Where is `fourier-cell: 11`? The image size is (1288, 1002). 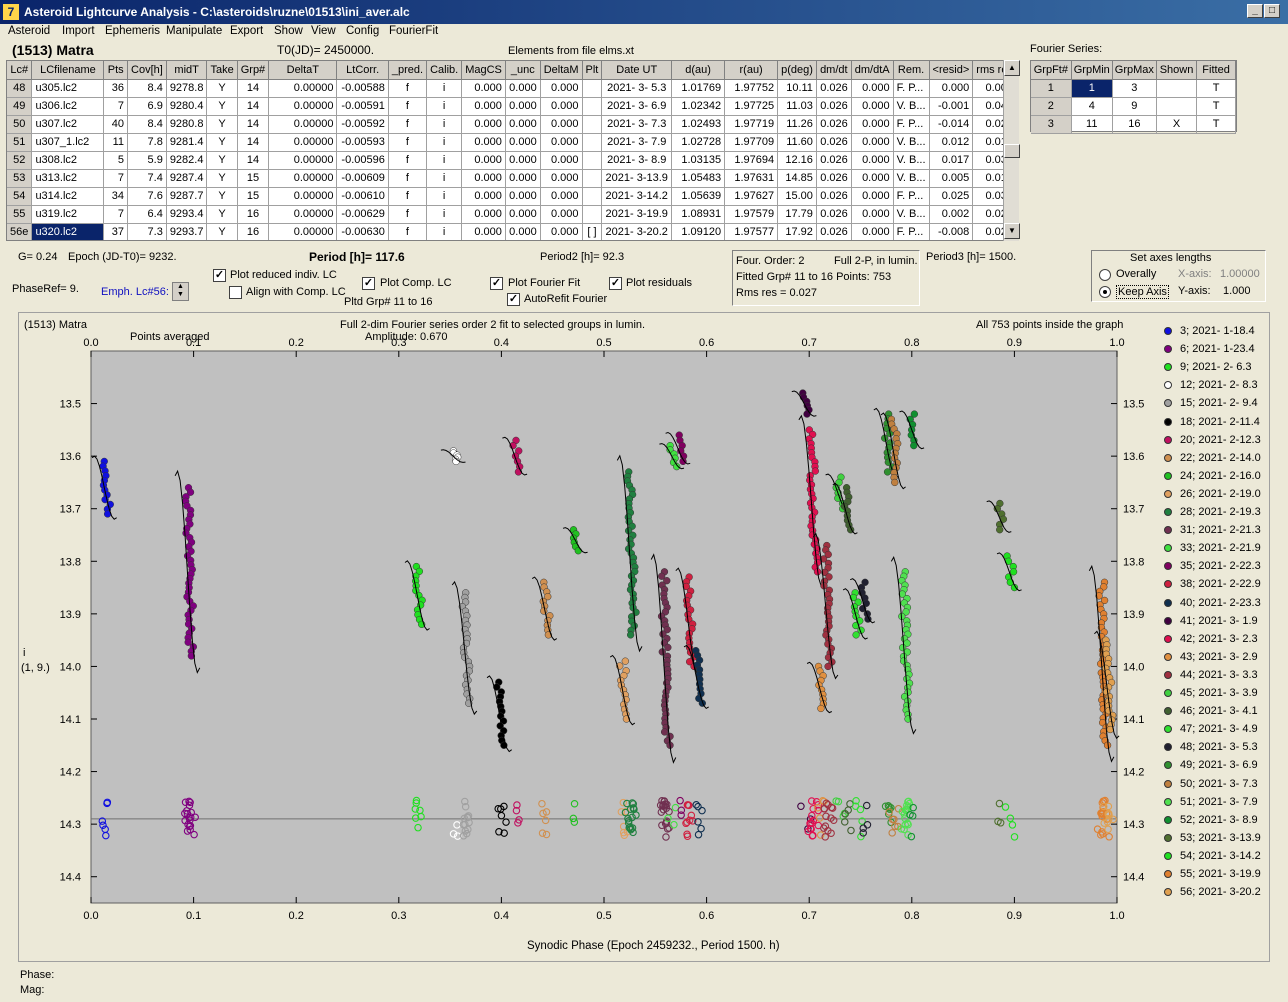 fourier-cell: 11 is located at coordinates (1092, 124).